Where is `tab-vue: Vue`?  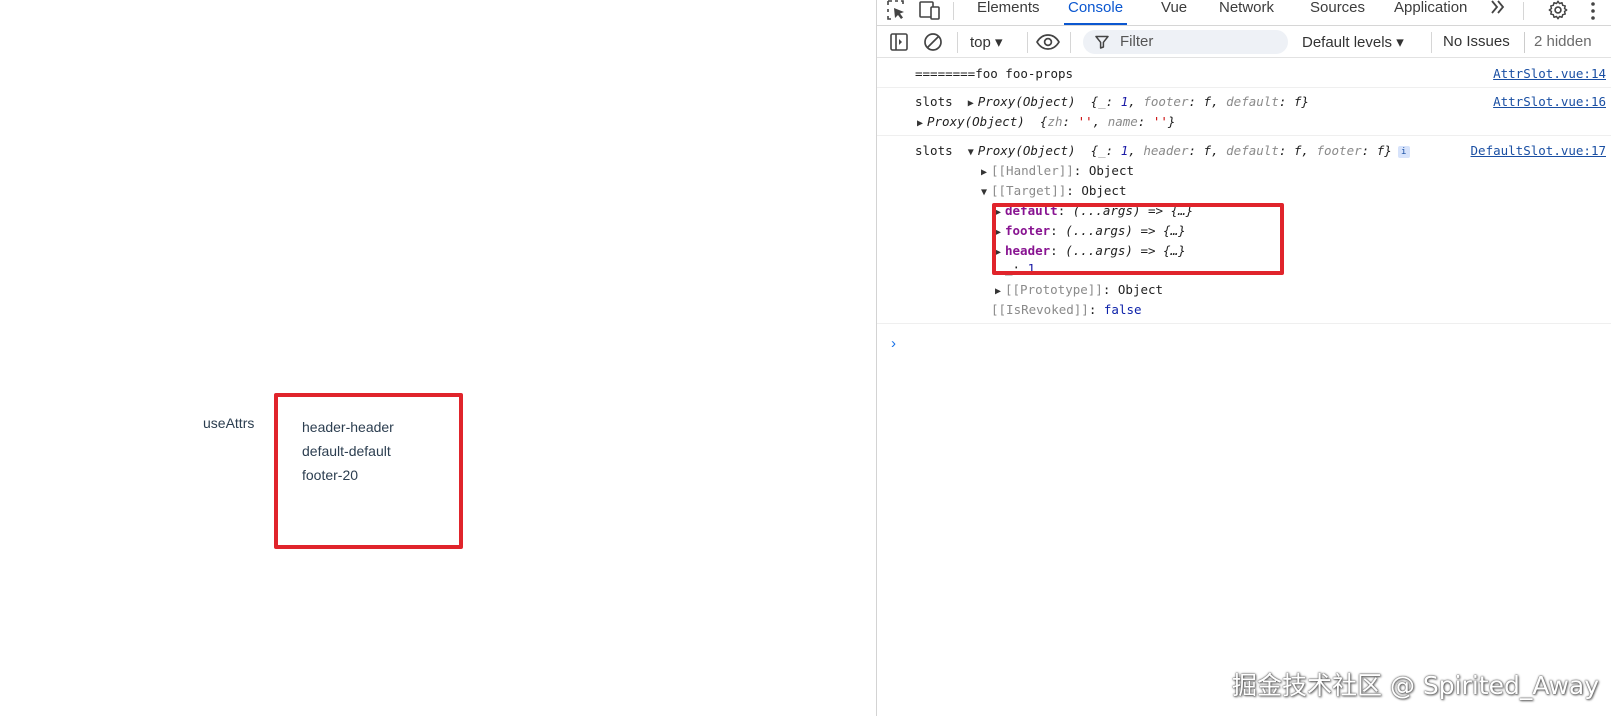
tab-vue: Vue is located at coordinates (1174, 12).